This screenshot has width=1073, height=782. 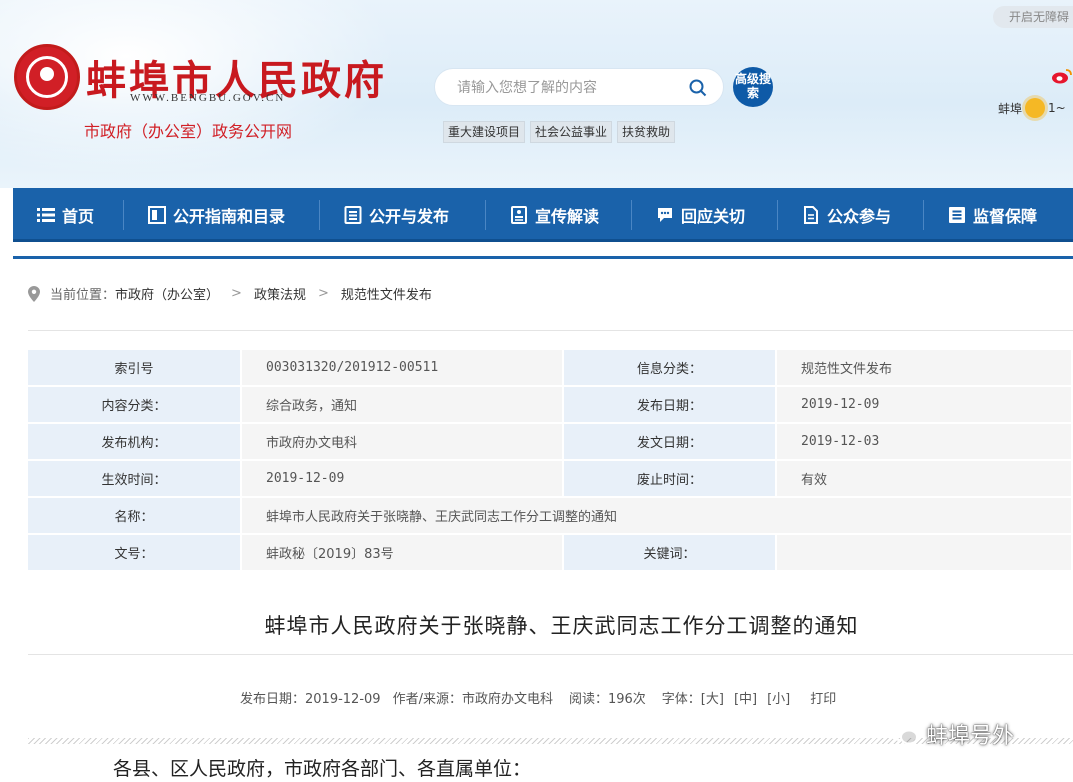 What do you see at coordinates (188, 130) in the screenshot?
I see `subsite-name: 市政府（办公室）政务公开网` at bounding box center [188, 130].